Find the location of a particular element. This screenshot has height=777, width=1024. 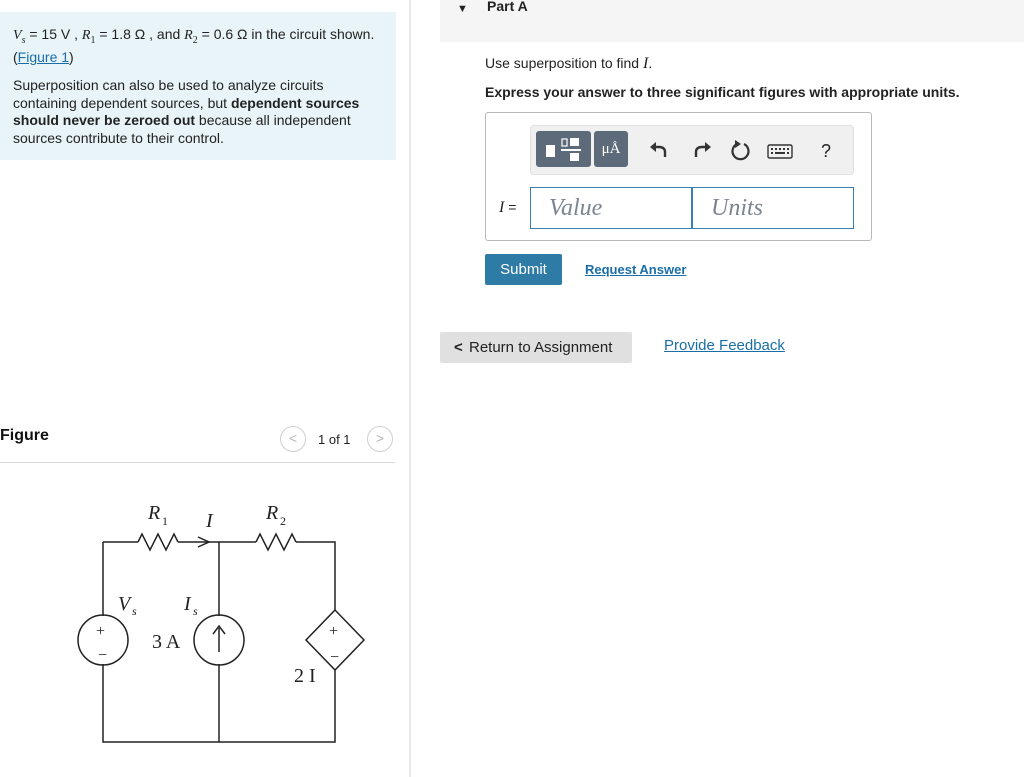

is-value: 3 A is located at coordinates (166, 642).